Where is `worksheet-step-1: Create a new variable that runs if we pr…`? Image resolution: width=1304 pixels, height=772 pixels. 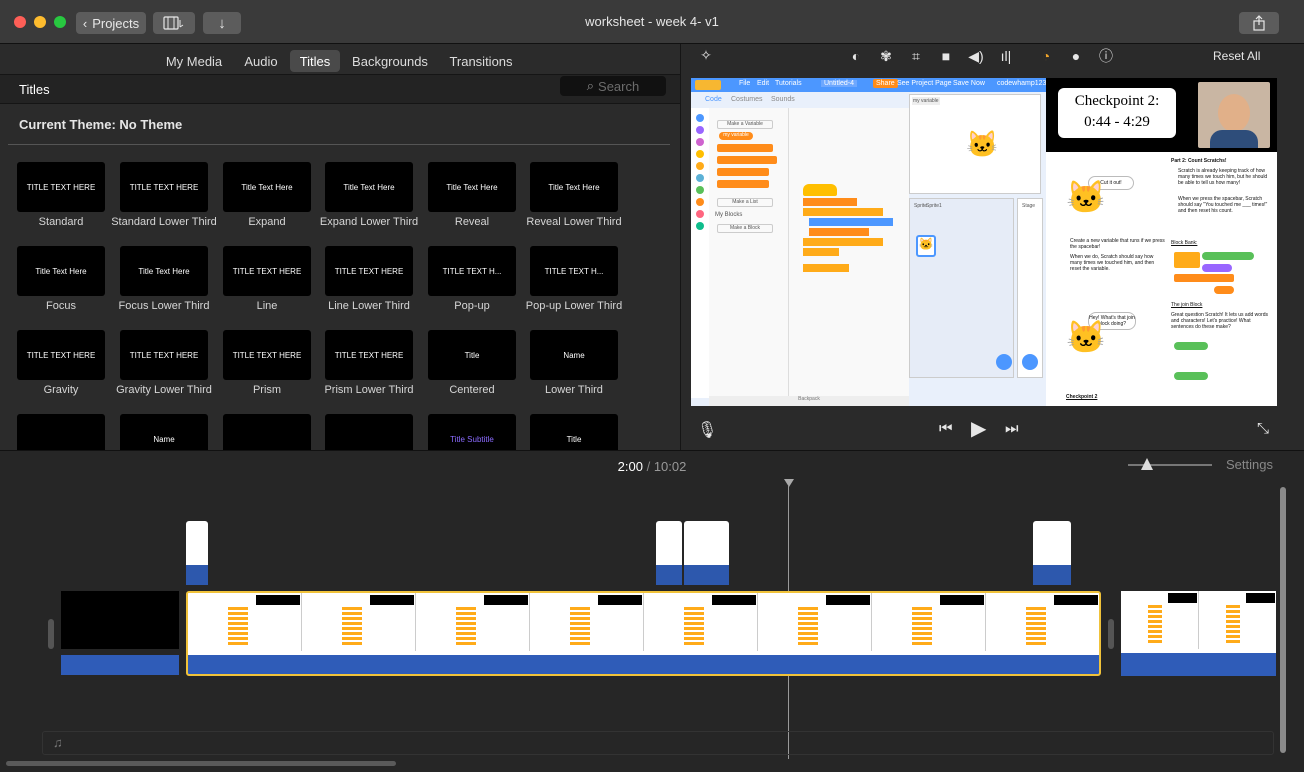
worksheet-step-1: Create a new variable that runs if we pr… is located at coordinates (1117, 244).